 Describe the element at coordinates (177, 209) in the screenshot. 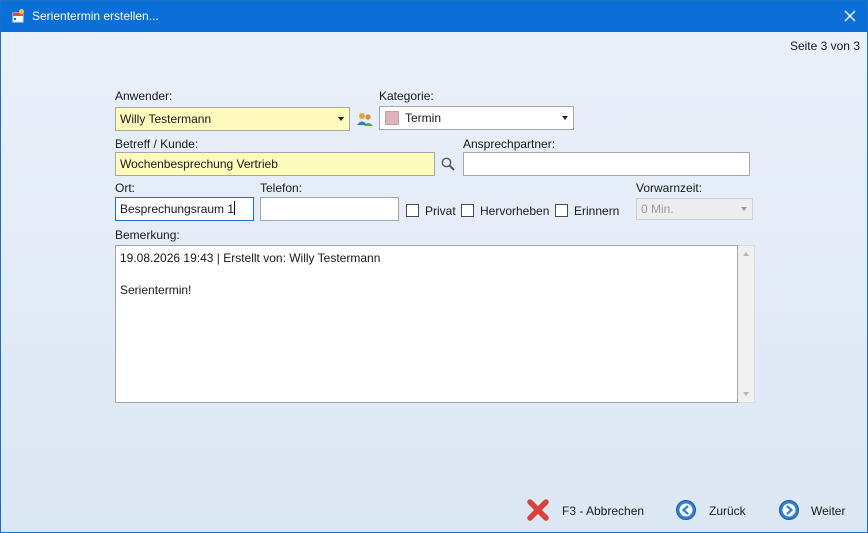

I see `ort-value: Besprechungsraum 1` at that location.